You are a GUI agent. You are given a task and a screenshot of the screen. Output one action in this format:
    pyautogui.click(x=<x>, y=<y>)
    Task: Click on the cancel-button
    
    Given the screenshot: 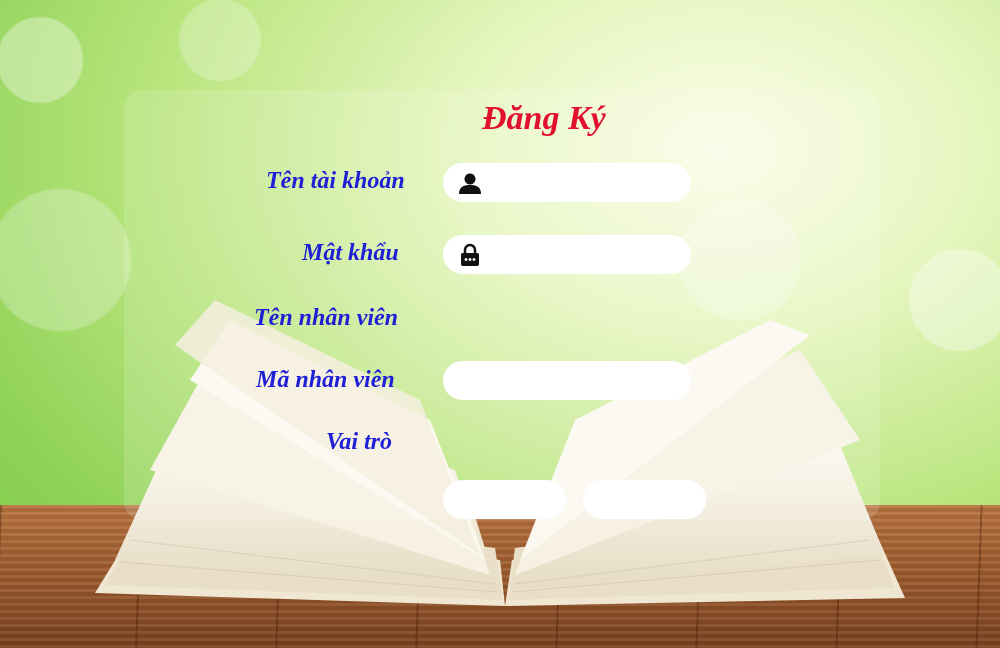 What is the action you would take?
    pyautogui.click(x=644, y=499)
    